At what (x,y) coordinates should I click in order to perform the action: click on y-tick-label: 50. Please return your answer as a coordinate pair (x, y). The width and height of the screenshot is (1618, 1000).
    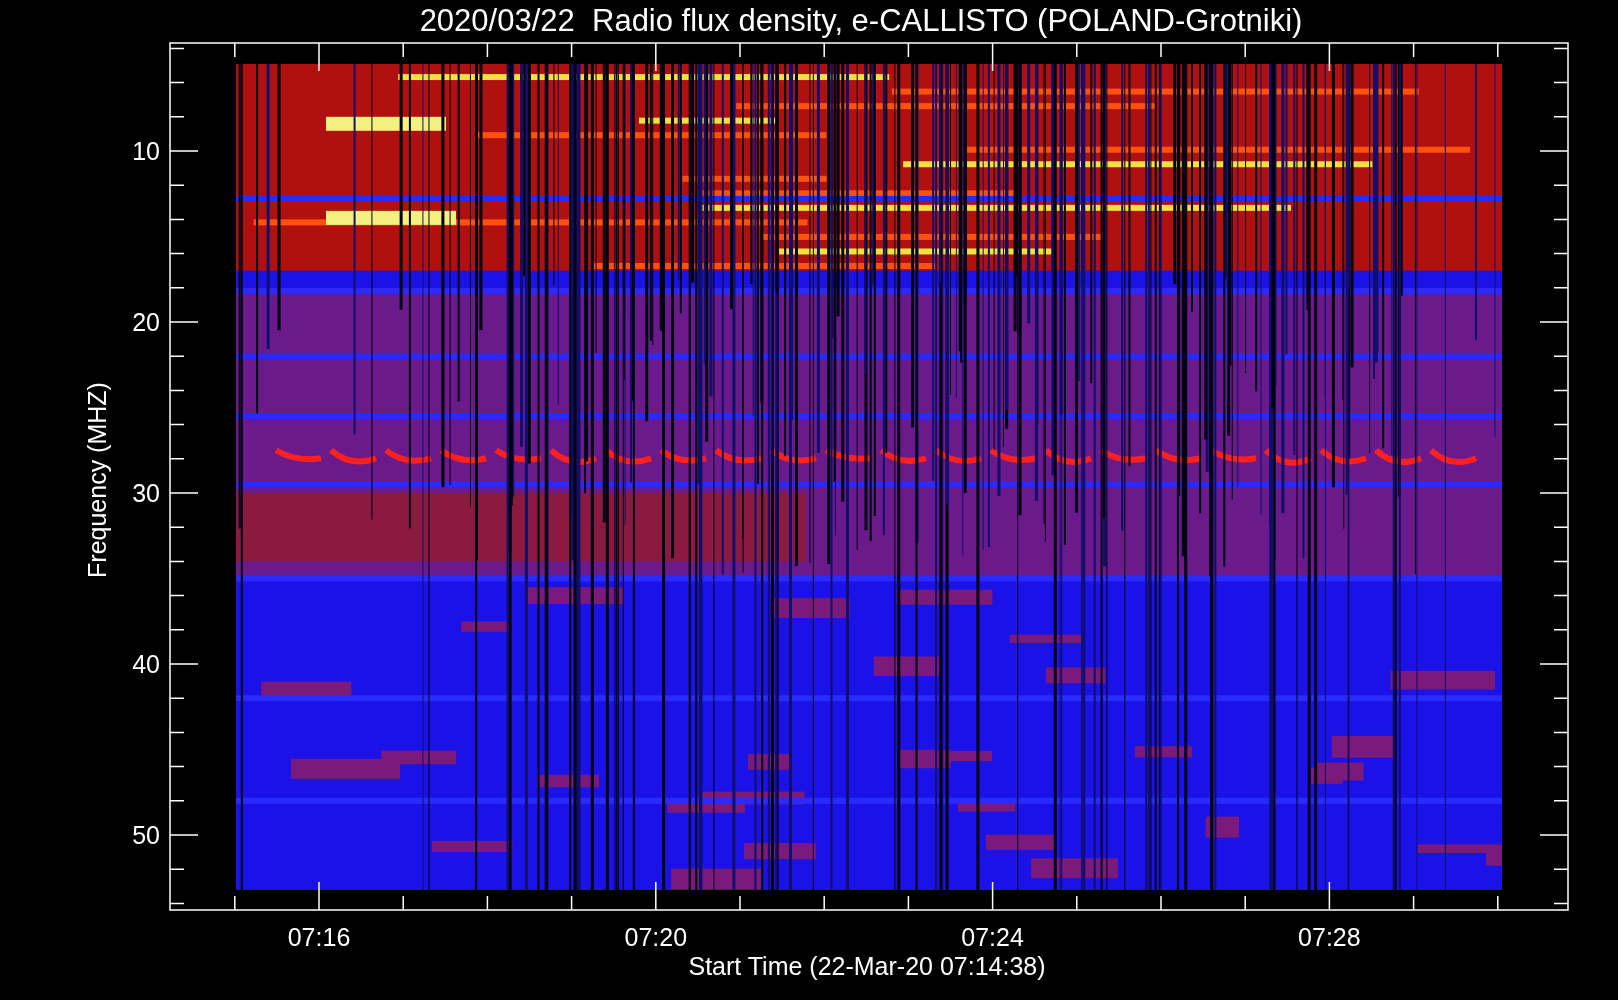
    Looking at the image, I should click on (146, 835).